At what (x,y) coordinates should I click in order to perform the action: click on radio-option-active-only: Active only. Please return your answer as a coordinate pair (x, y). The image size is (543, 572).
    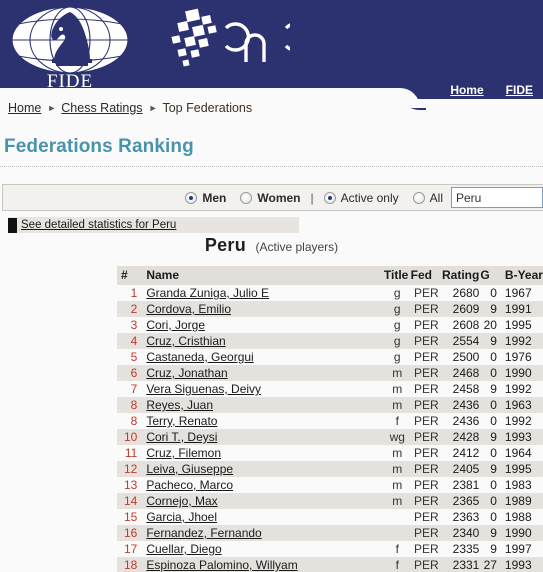
    Looking at the image, I should click on (361, 198).